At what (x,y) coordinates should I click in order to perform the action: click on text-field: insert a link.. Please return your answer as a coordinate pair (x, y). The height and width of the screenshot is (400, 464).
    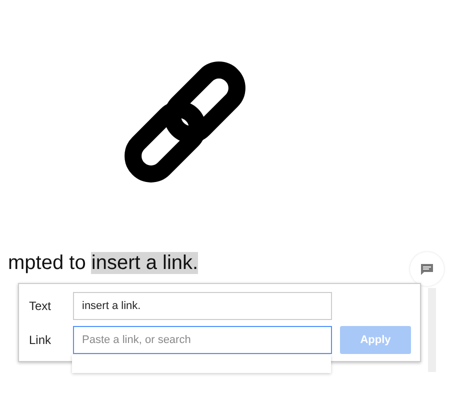
    Looking at the image, I should click on (202, 306).